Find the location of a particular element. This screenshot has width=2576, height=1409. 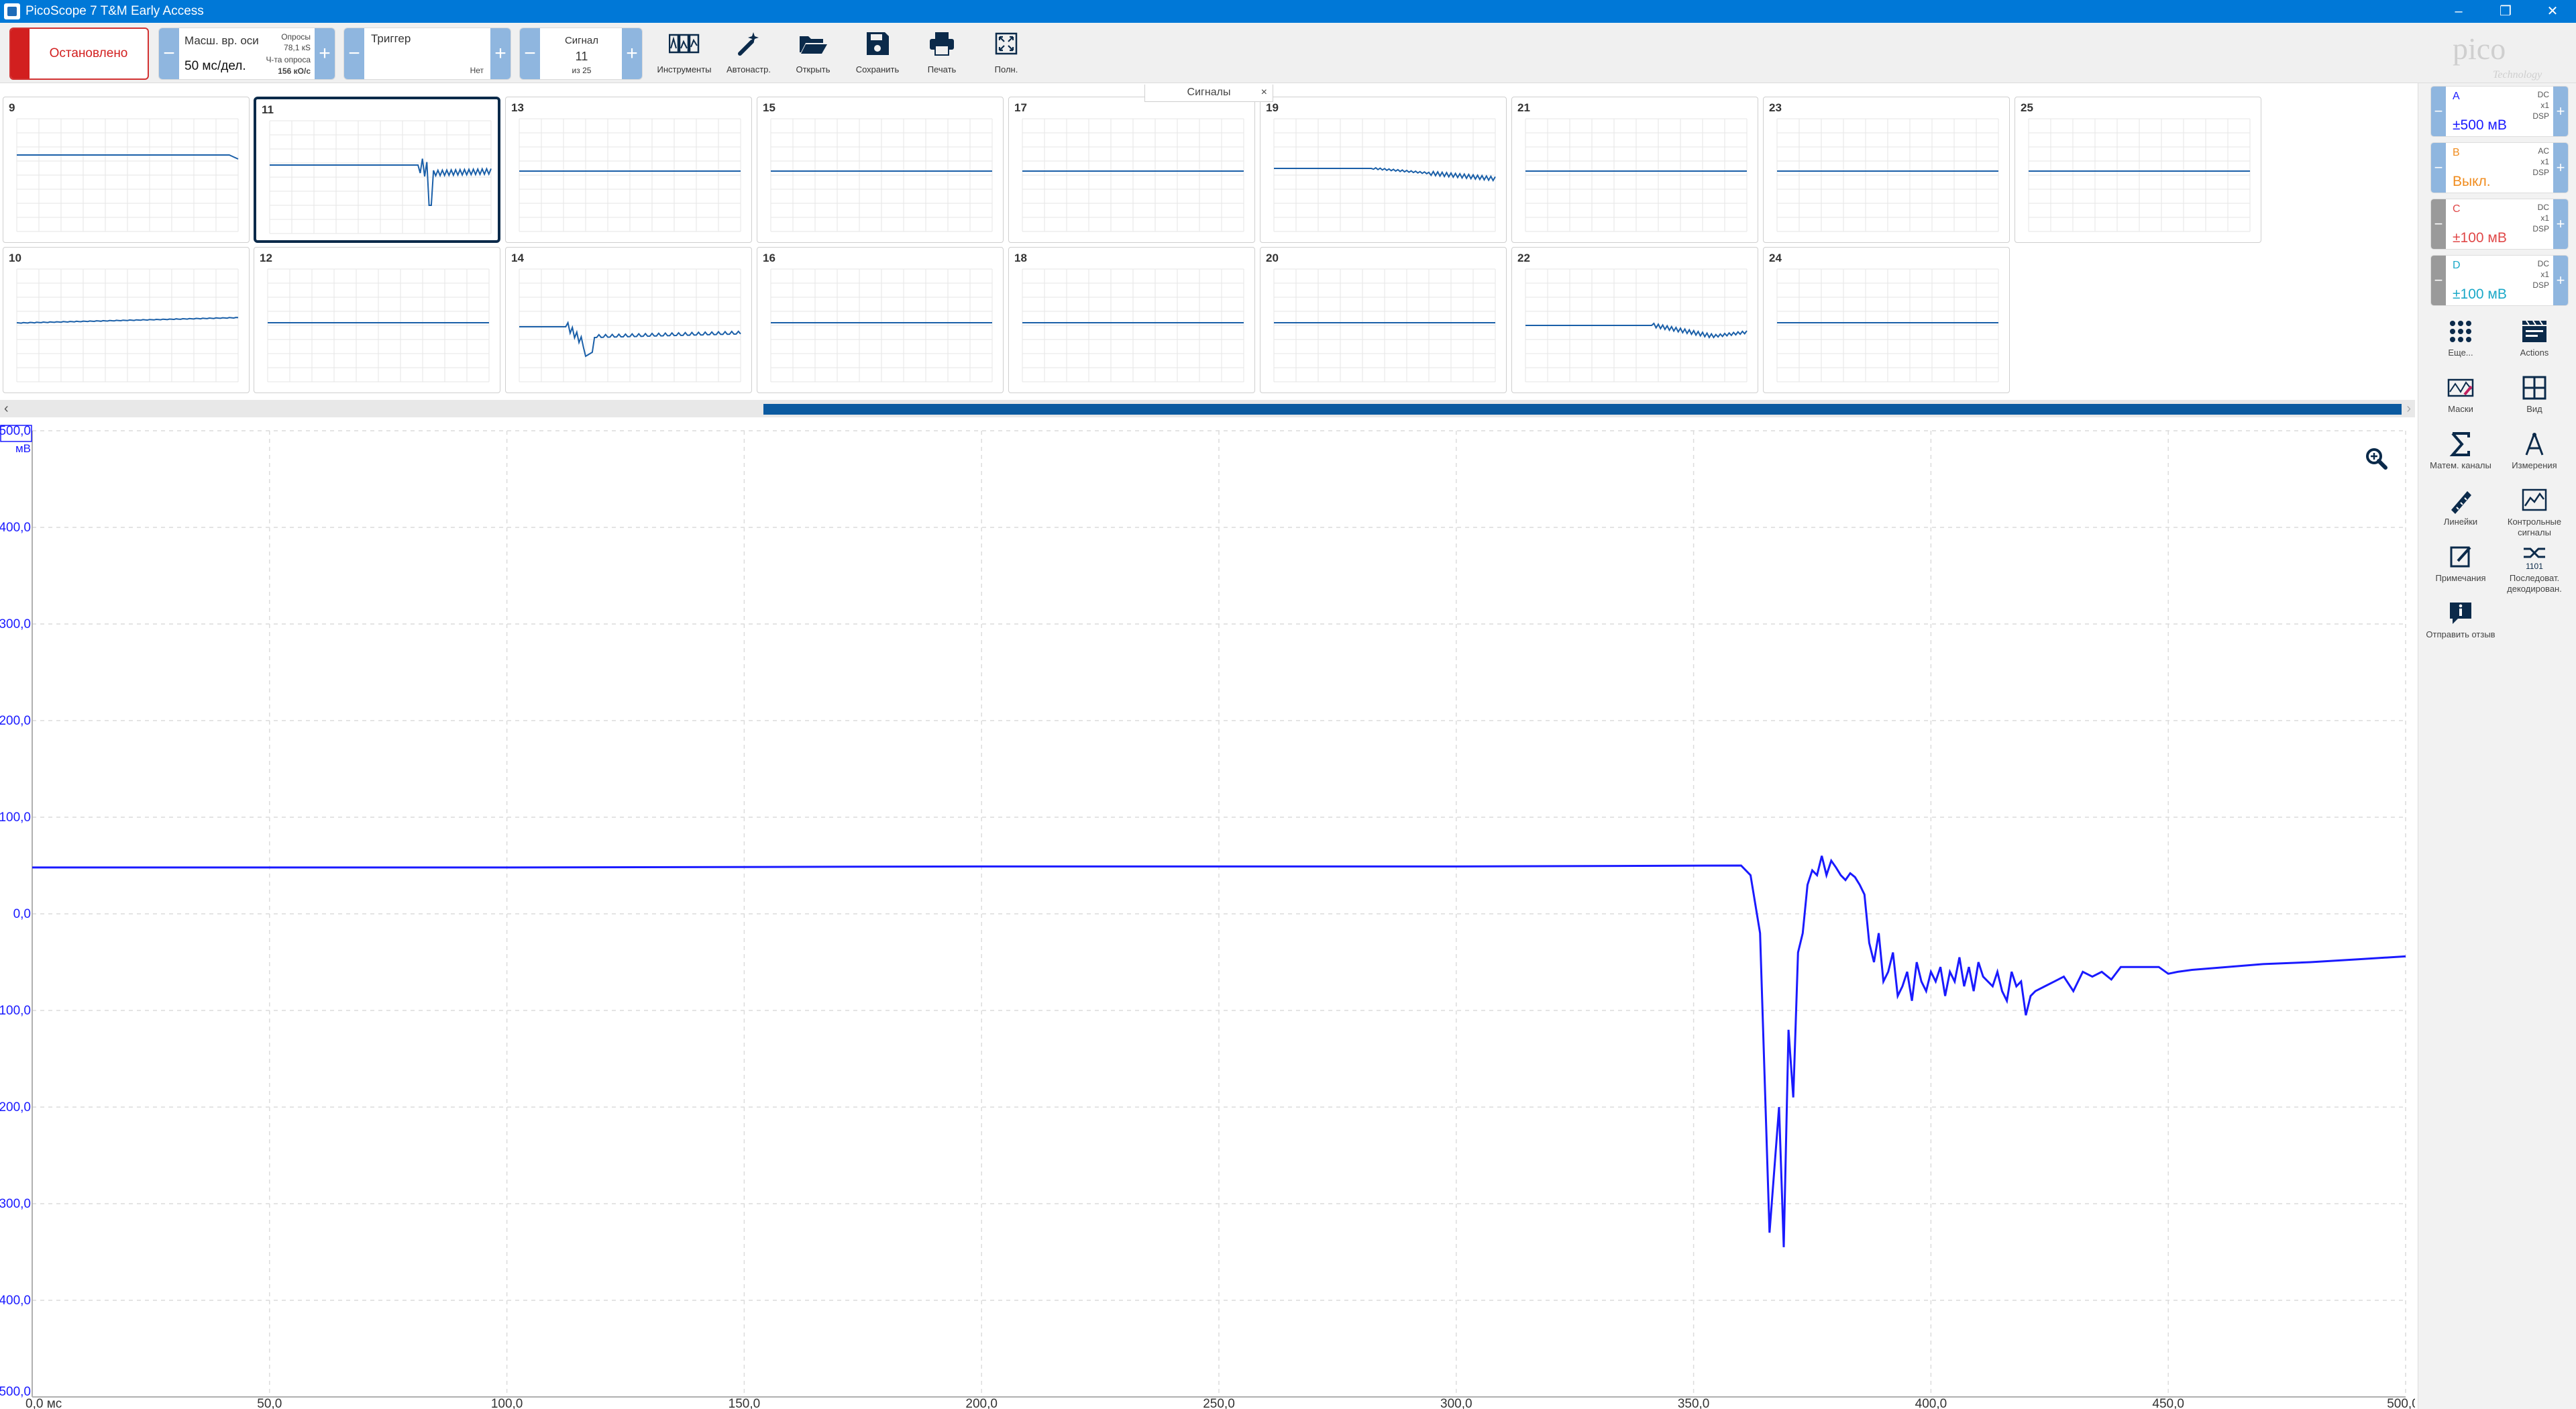

thumbnail-number: 10 is located at coordinates (15, 258).